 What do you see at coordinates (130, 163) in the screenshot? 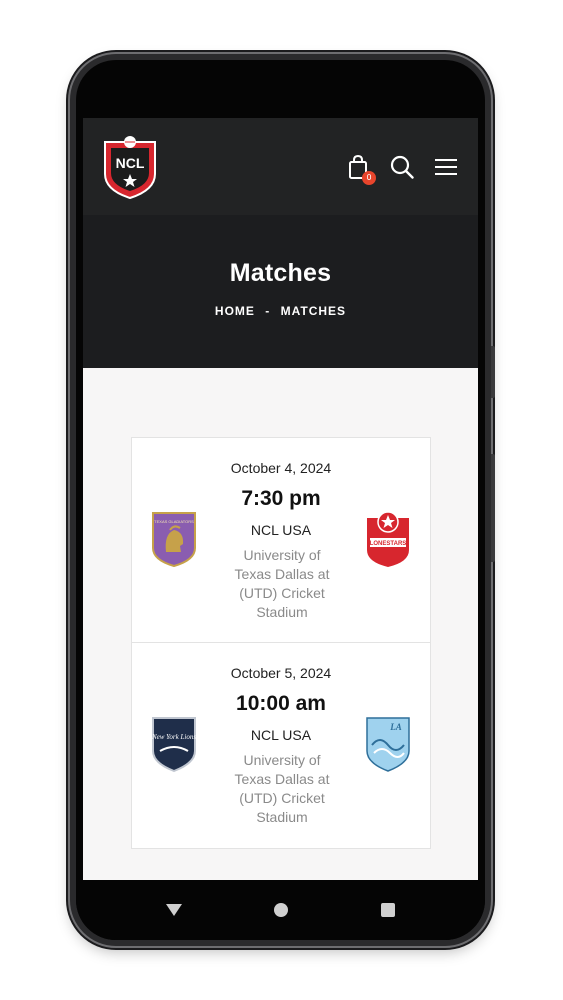
I see `logo-text: NCL` at bounding box center [130, 163].